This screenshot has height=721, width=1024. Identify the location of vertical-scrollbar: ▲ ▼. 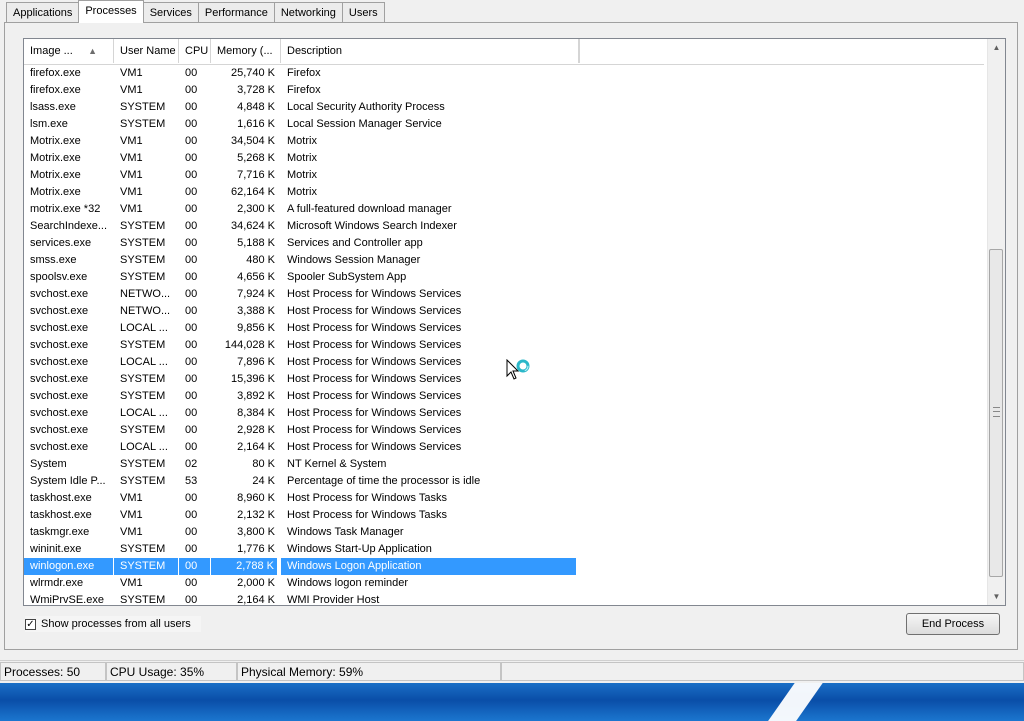
(996, 322).